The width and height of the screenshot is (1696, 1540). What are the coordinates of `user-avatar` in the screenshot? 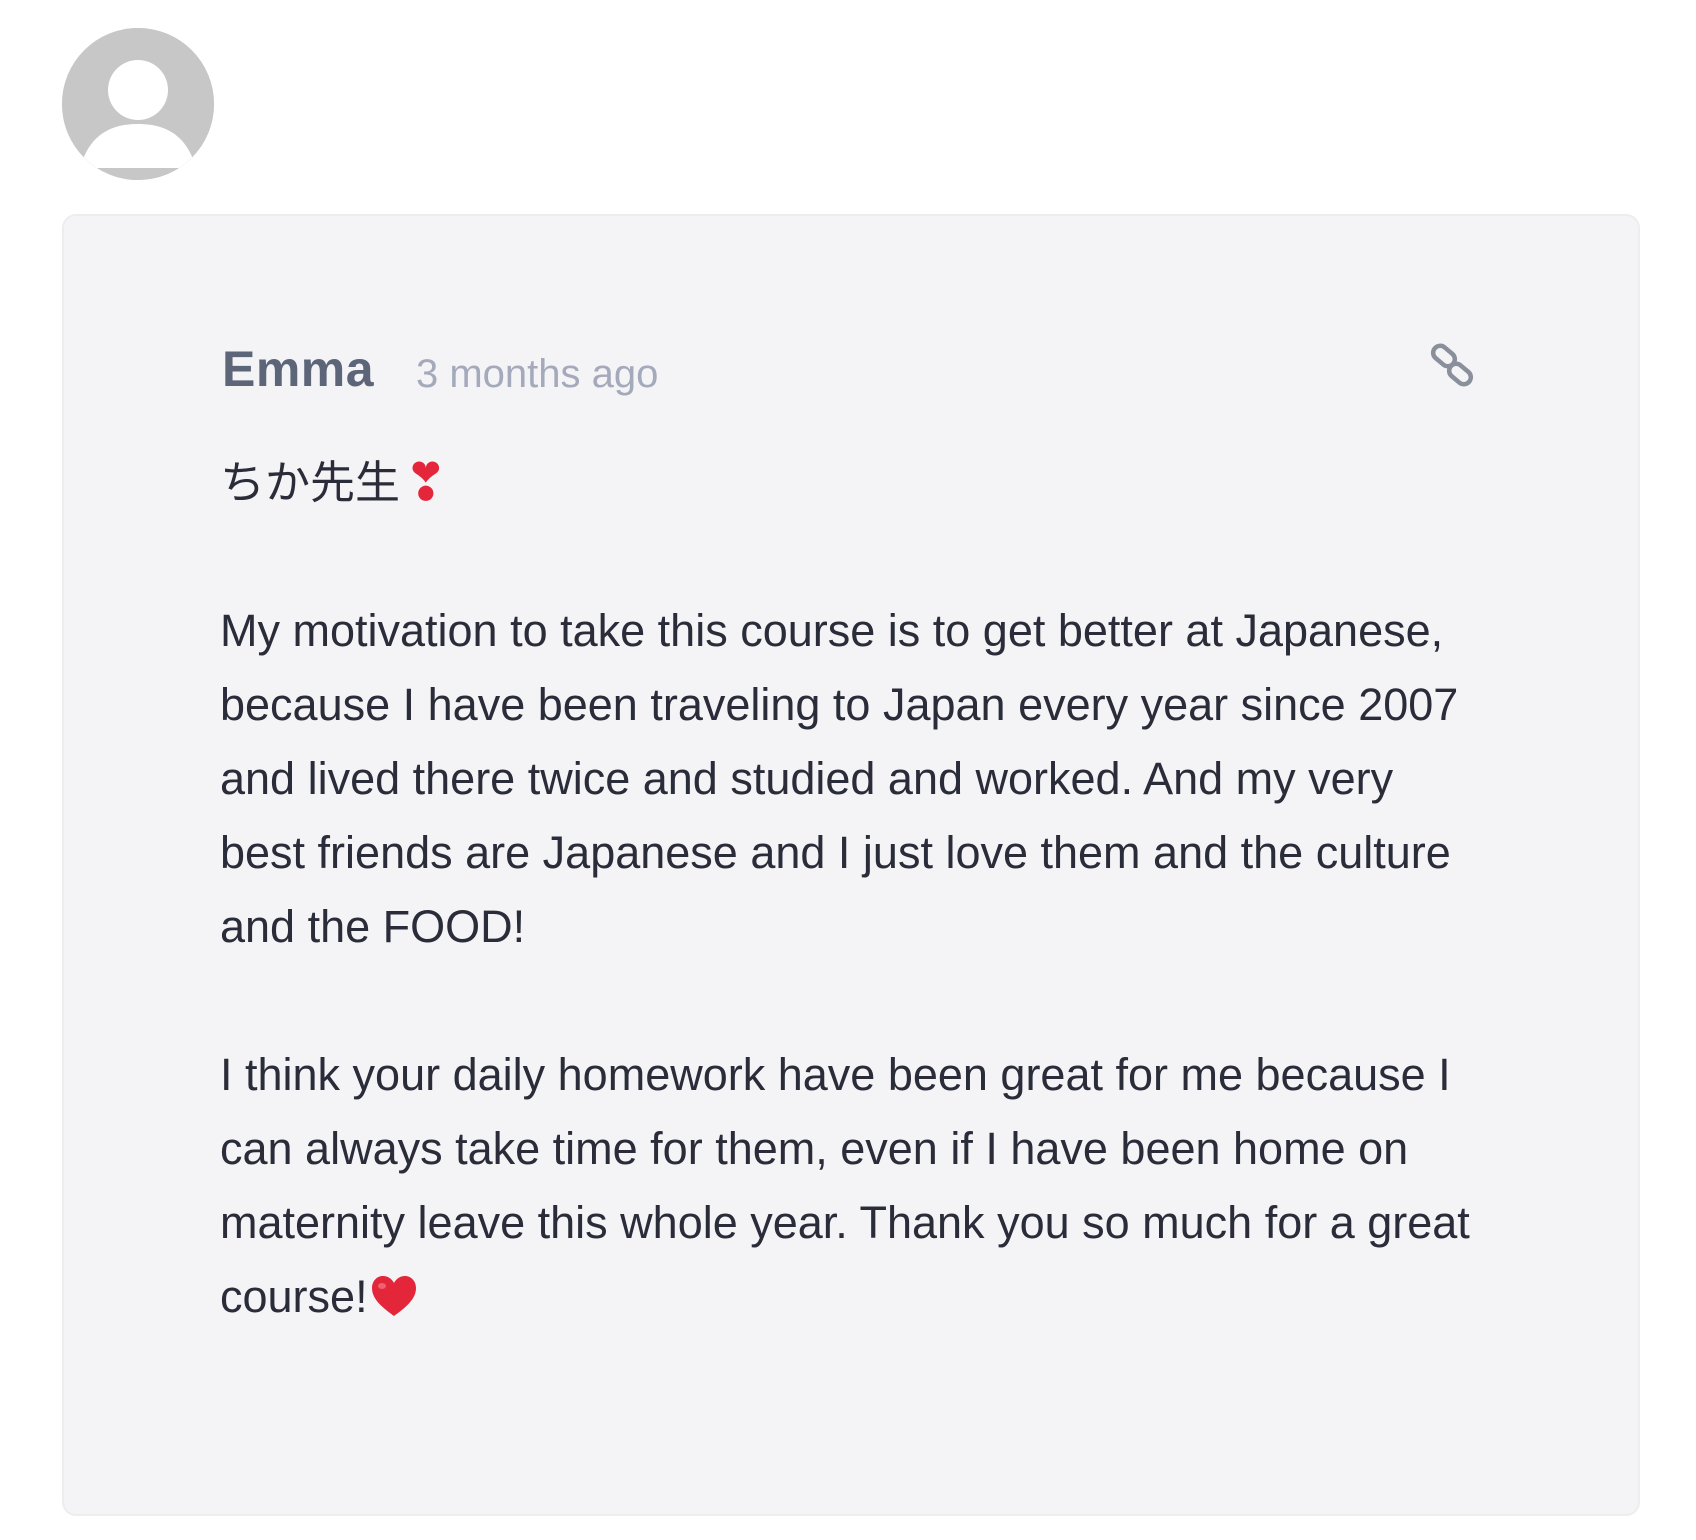 It's located at (138, 104).